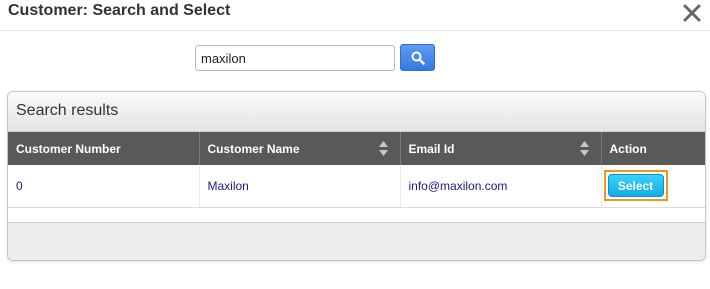 Image resolution: width=710 pixels, height=289 pixels. What do you see at coordinates (300, 186) in the screenshot?
I see `cell-customer-name: Maxilon` at bounding box center [300, 186].